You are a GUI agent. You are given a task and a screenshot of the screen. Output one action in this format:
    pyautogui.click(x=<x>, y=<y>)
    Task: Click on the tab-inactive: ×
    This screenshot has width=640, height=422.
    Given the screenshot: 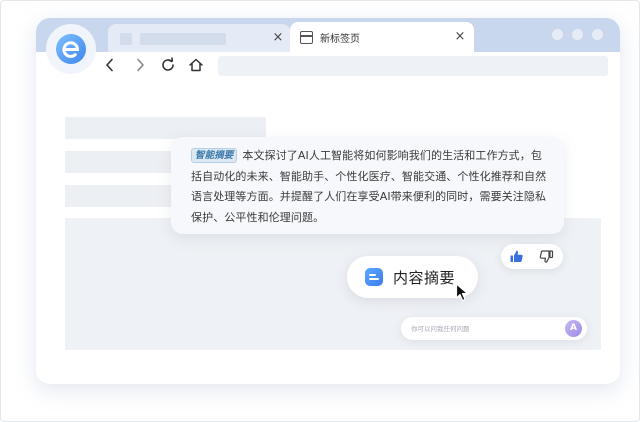 What is the action you would take?
    pyautogui.click(x=199, y=38)
    